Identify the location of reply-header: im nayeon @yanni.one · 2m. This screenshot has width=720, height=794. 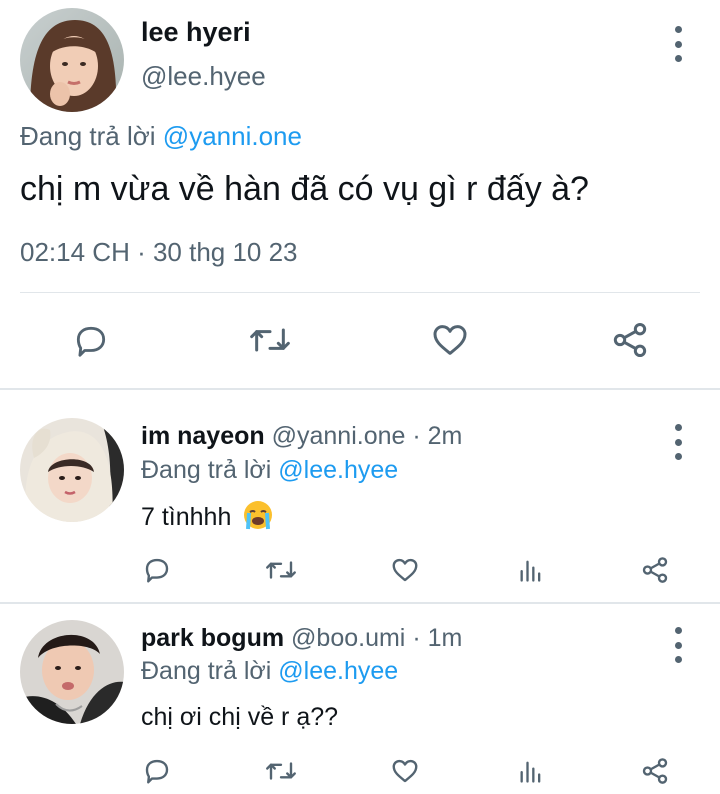
(301, 436).